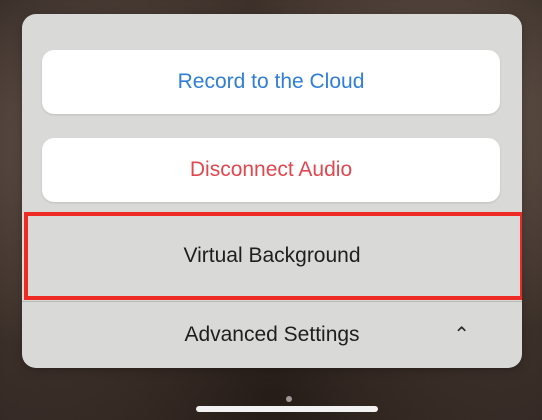 The image size is (542, 420). I want to click on advanced-settings-item: Advanced Settings ⌃, so click(272, 335).